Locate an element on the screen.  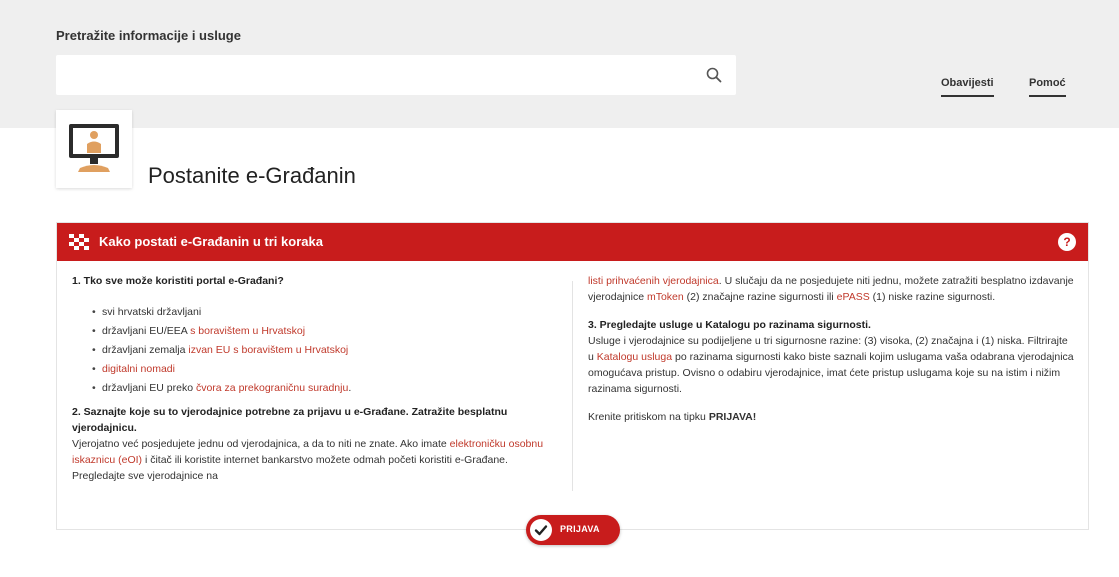
login-button: PRIJAVA is located at coordinates (573, 530).